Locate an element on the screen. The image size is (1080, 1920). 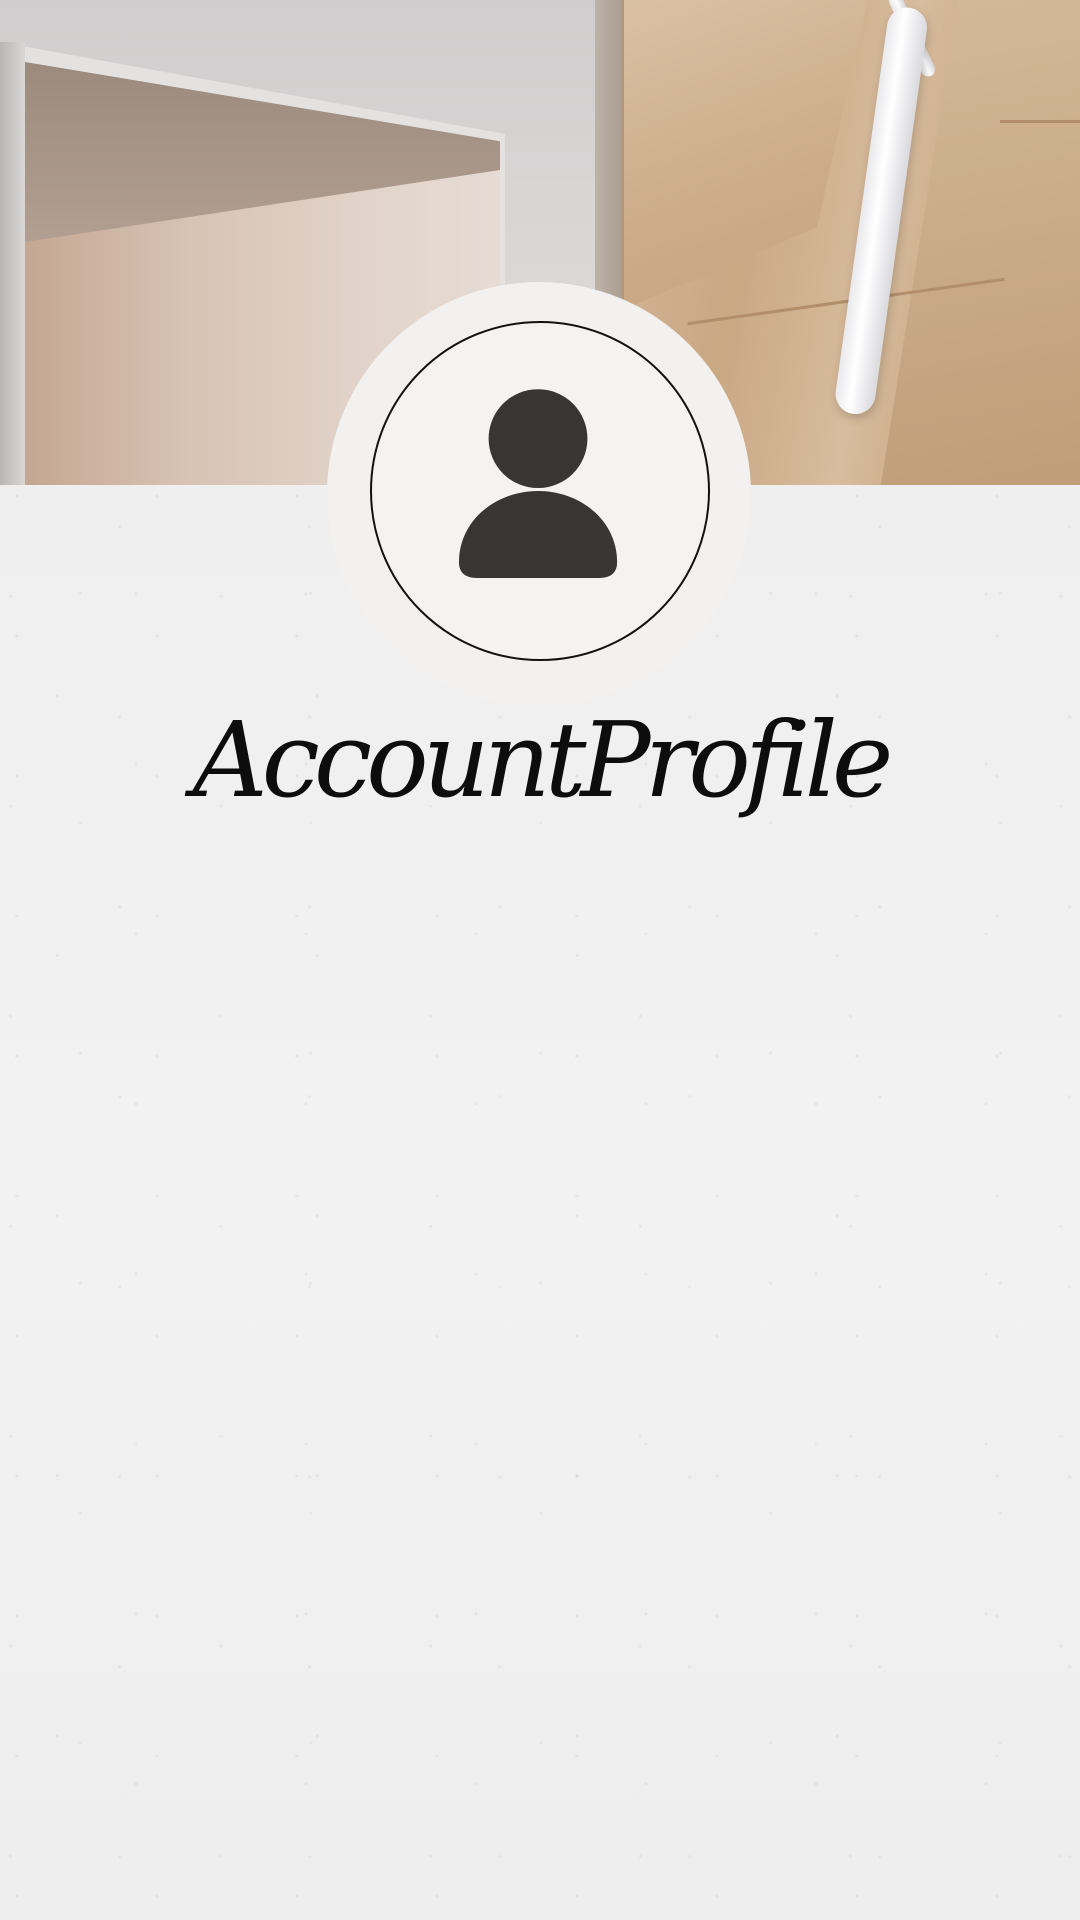
page-title: AccountProfile is located at coordinates (543, 760).